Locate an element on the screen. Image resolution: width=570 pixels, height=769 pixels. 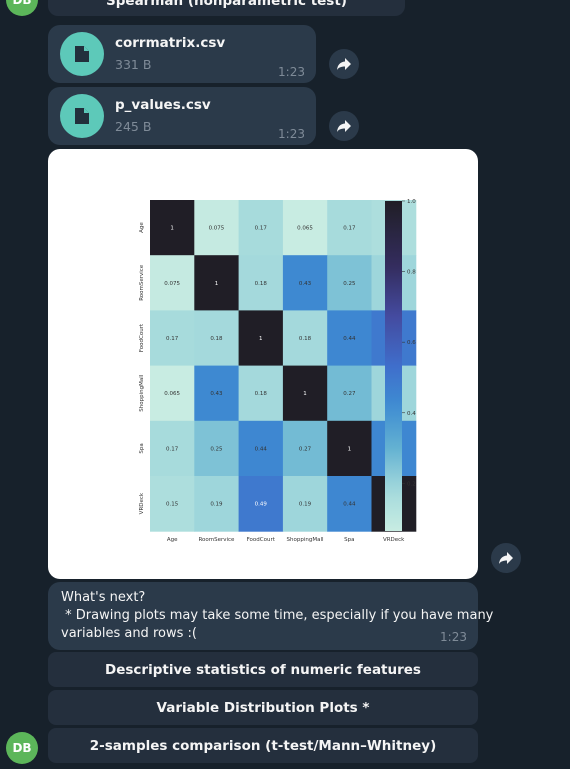
x-tick-label: ShoppingMall is located at coordinates (305, 540).